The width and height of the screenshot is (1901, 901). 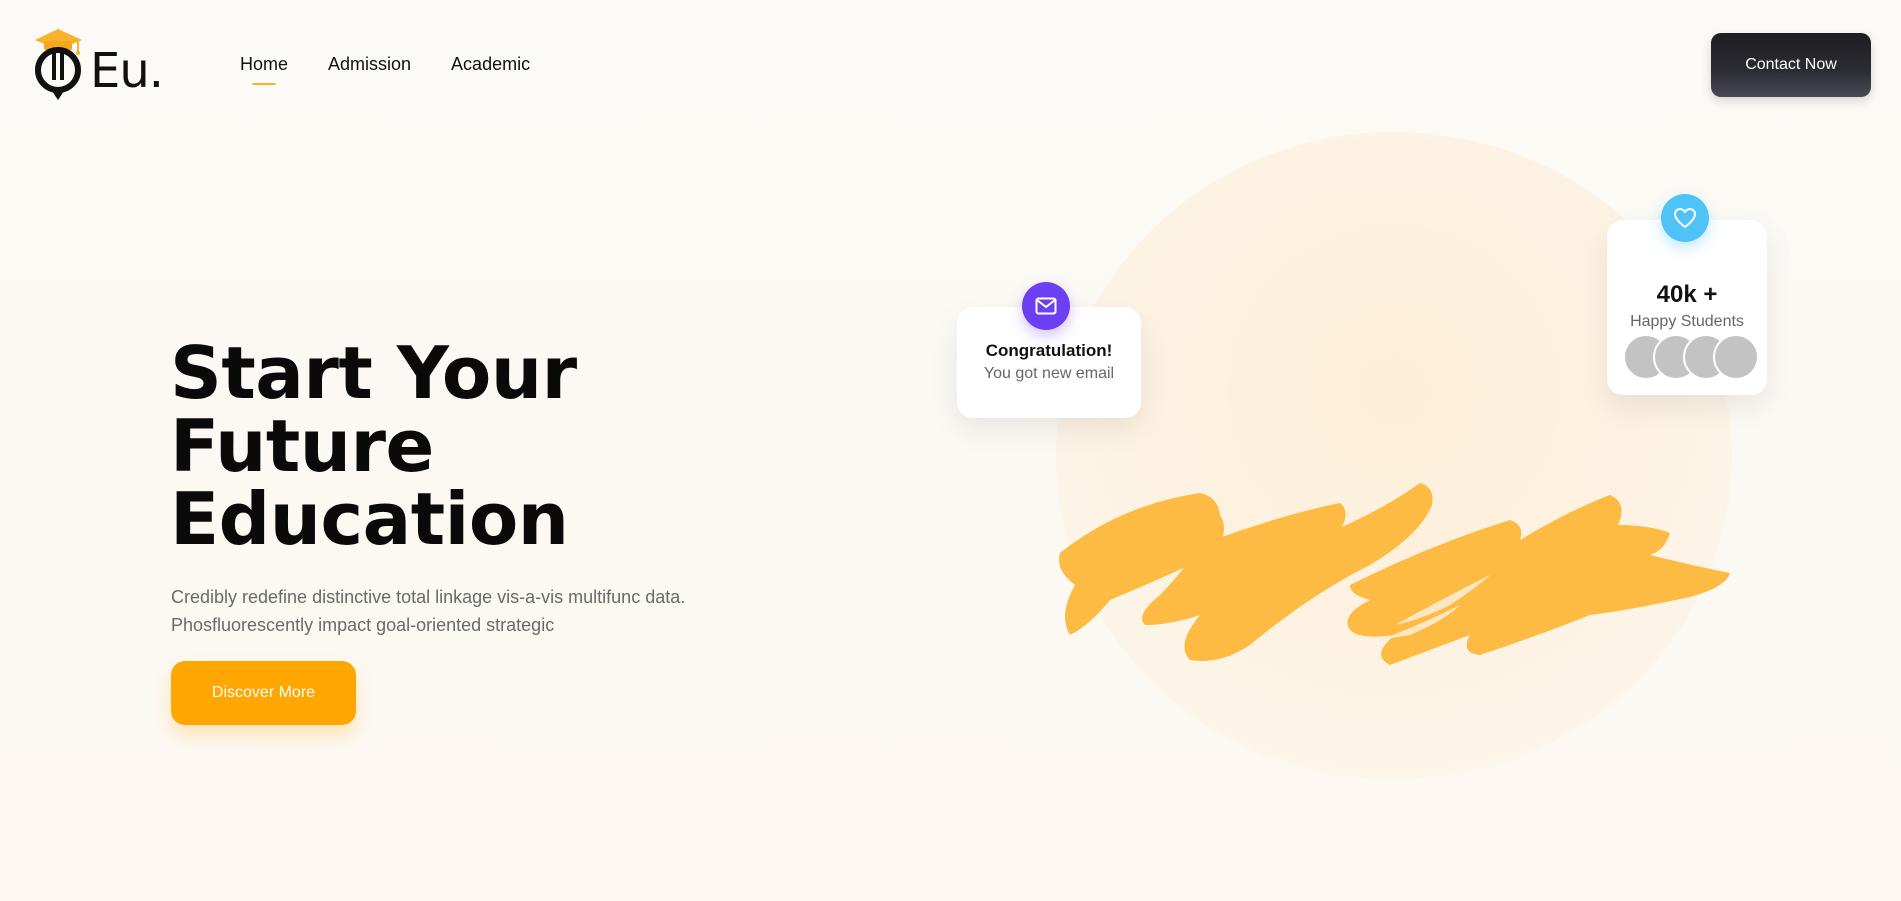 I want to click on avatar, so click(x=1736, y=357).